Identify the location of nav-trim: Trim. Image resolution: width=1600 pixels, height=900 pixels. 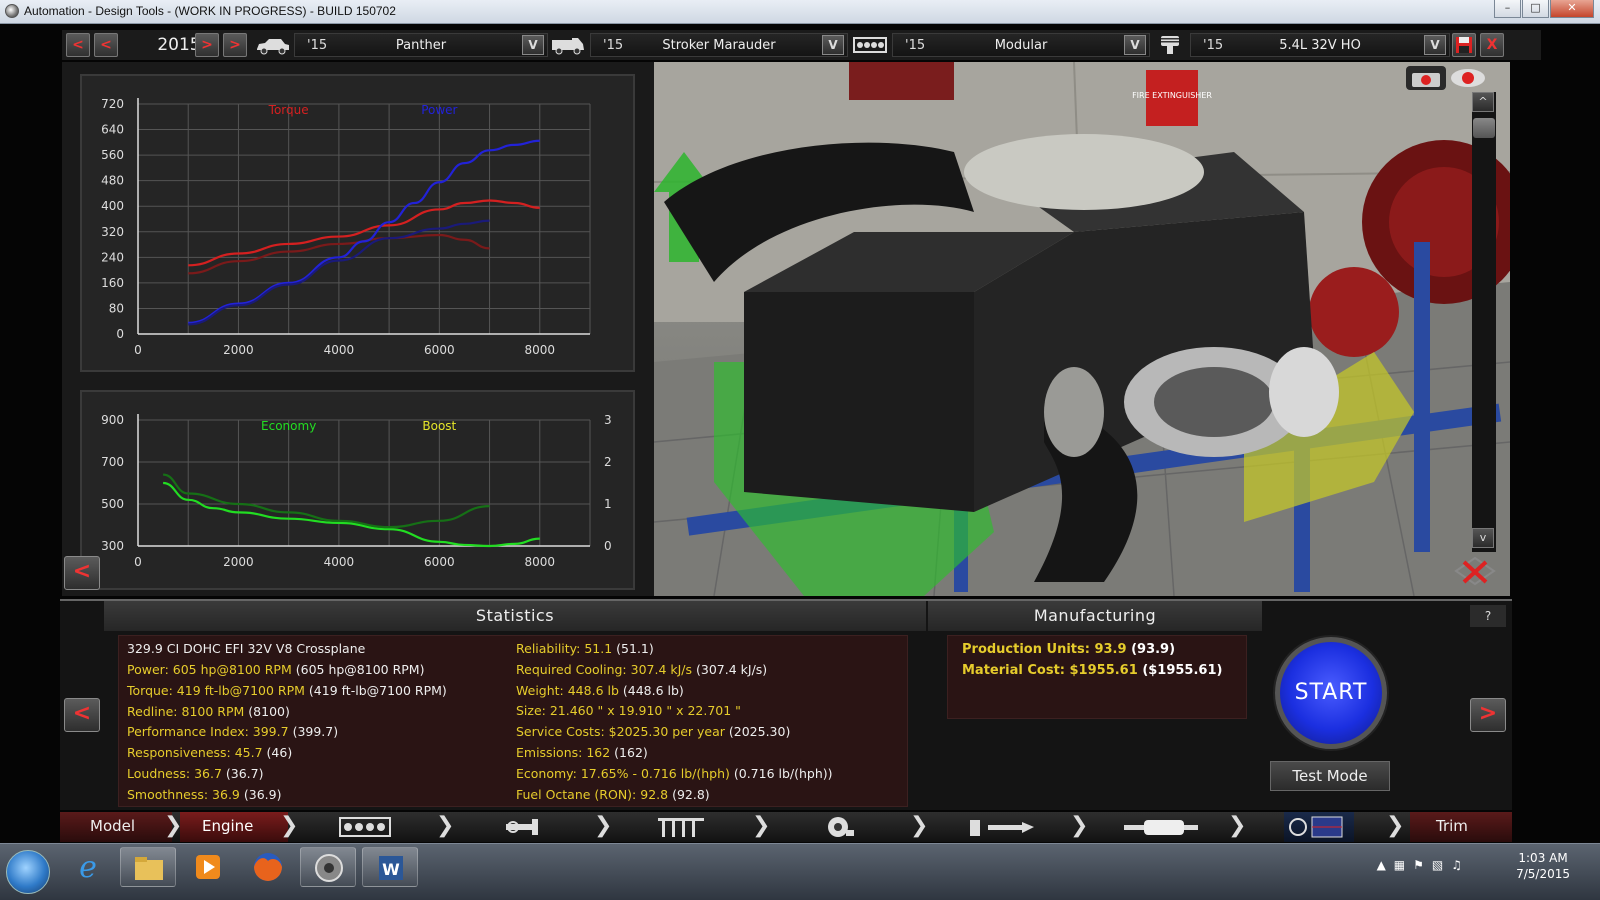
(1461, 827).